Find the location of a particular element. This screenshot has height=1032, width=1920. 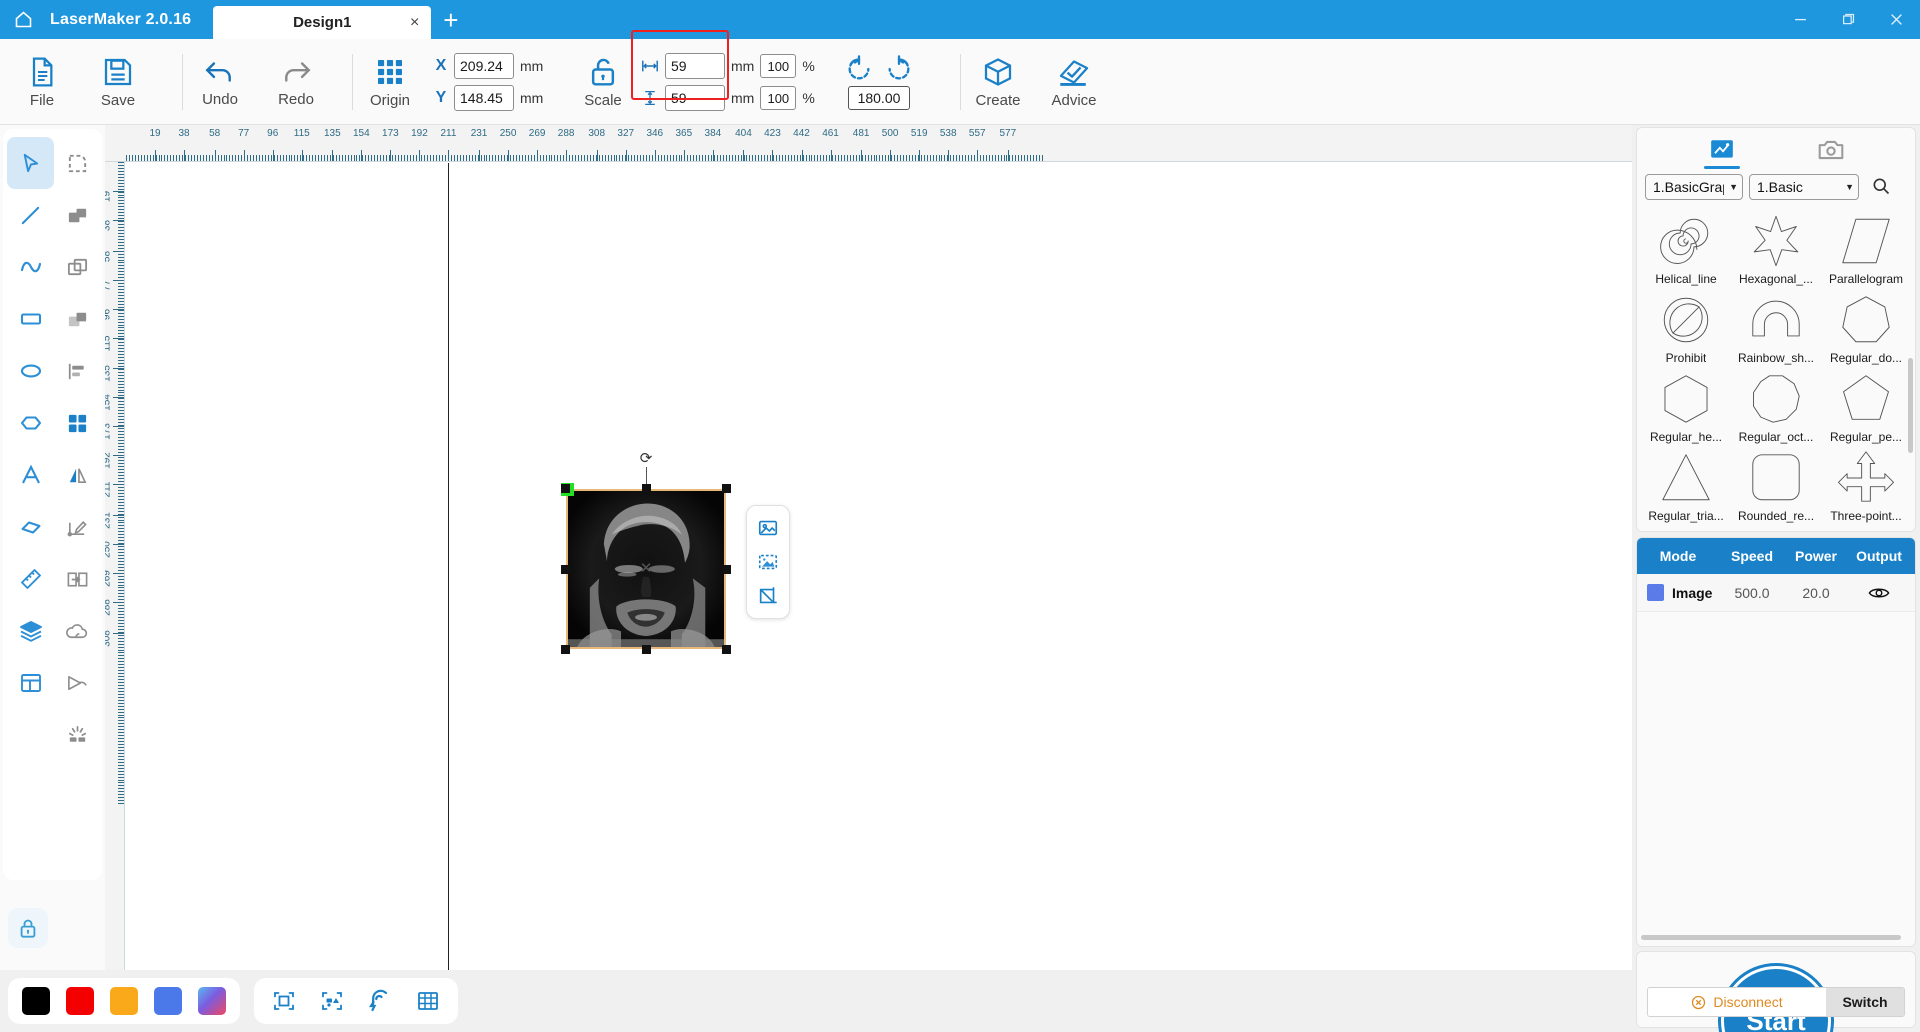

grid-toggle-button is located at coordinates (428, 1001).